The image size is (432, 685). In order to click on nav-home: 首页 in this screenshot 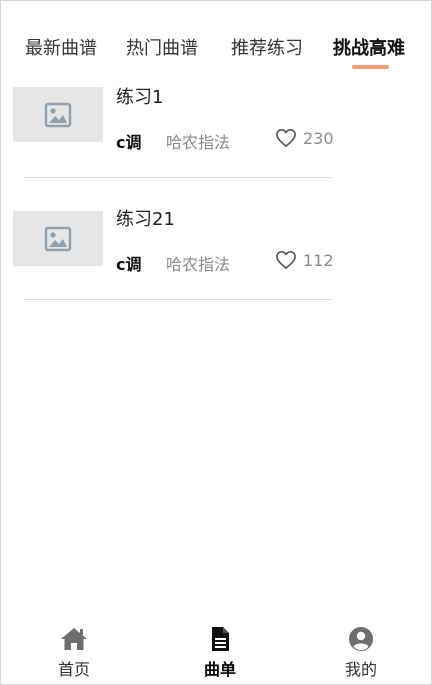, I will do `click(74, 654)`.